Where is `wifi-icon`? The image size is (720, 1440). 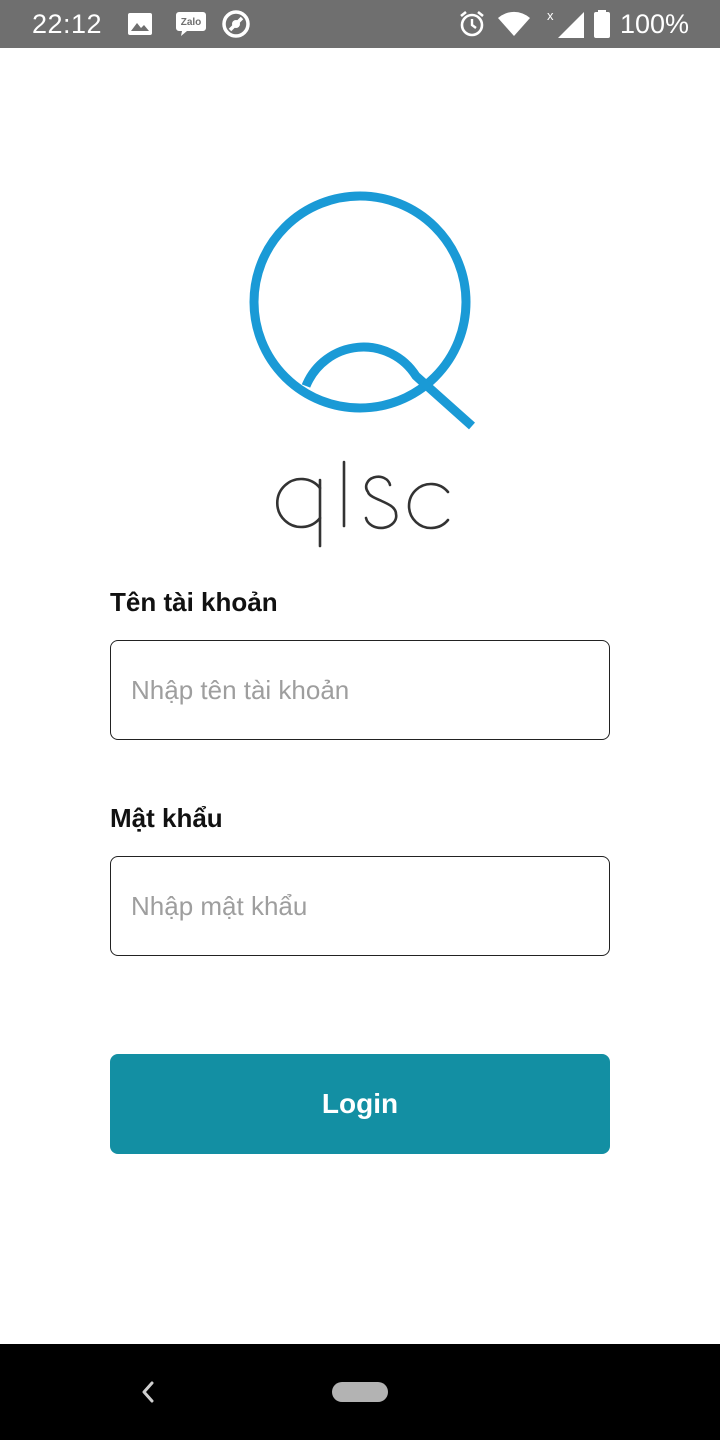
wifi-icon is located at coordinates (514, 24).